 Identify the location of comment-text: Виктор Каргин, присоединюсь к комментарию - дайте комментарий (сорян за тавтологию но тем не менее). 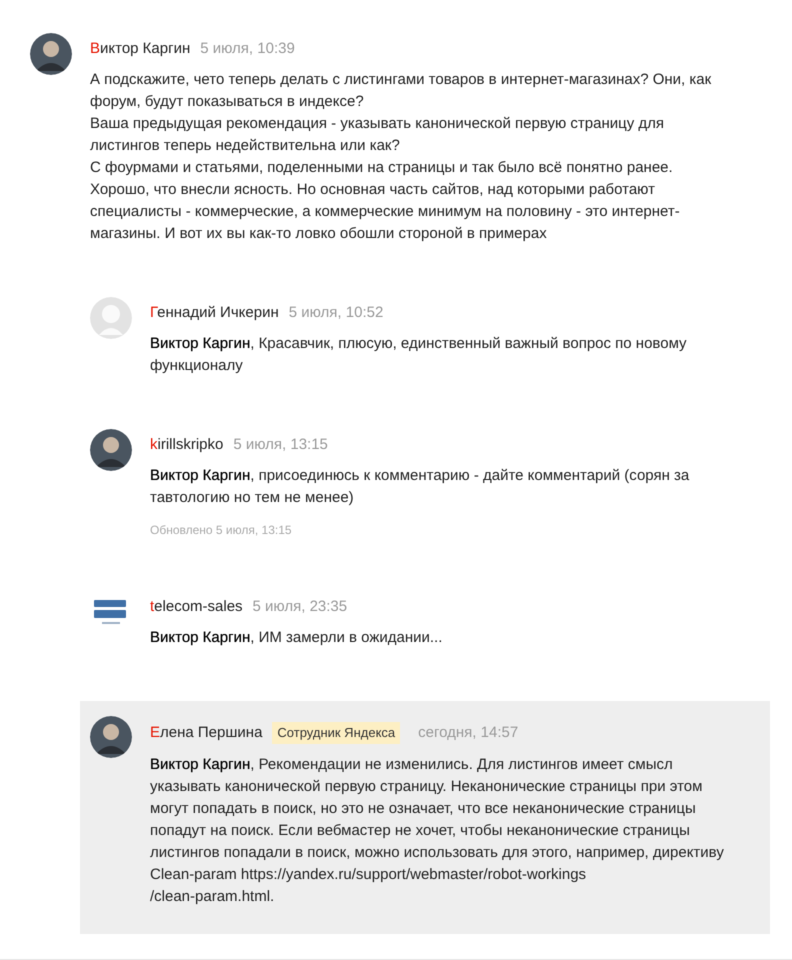
(420, 487).